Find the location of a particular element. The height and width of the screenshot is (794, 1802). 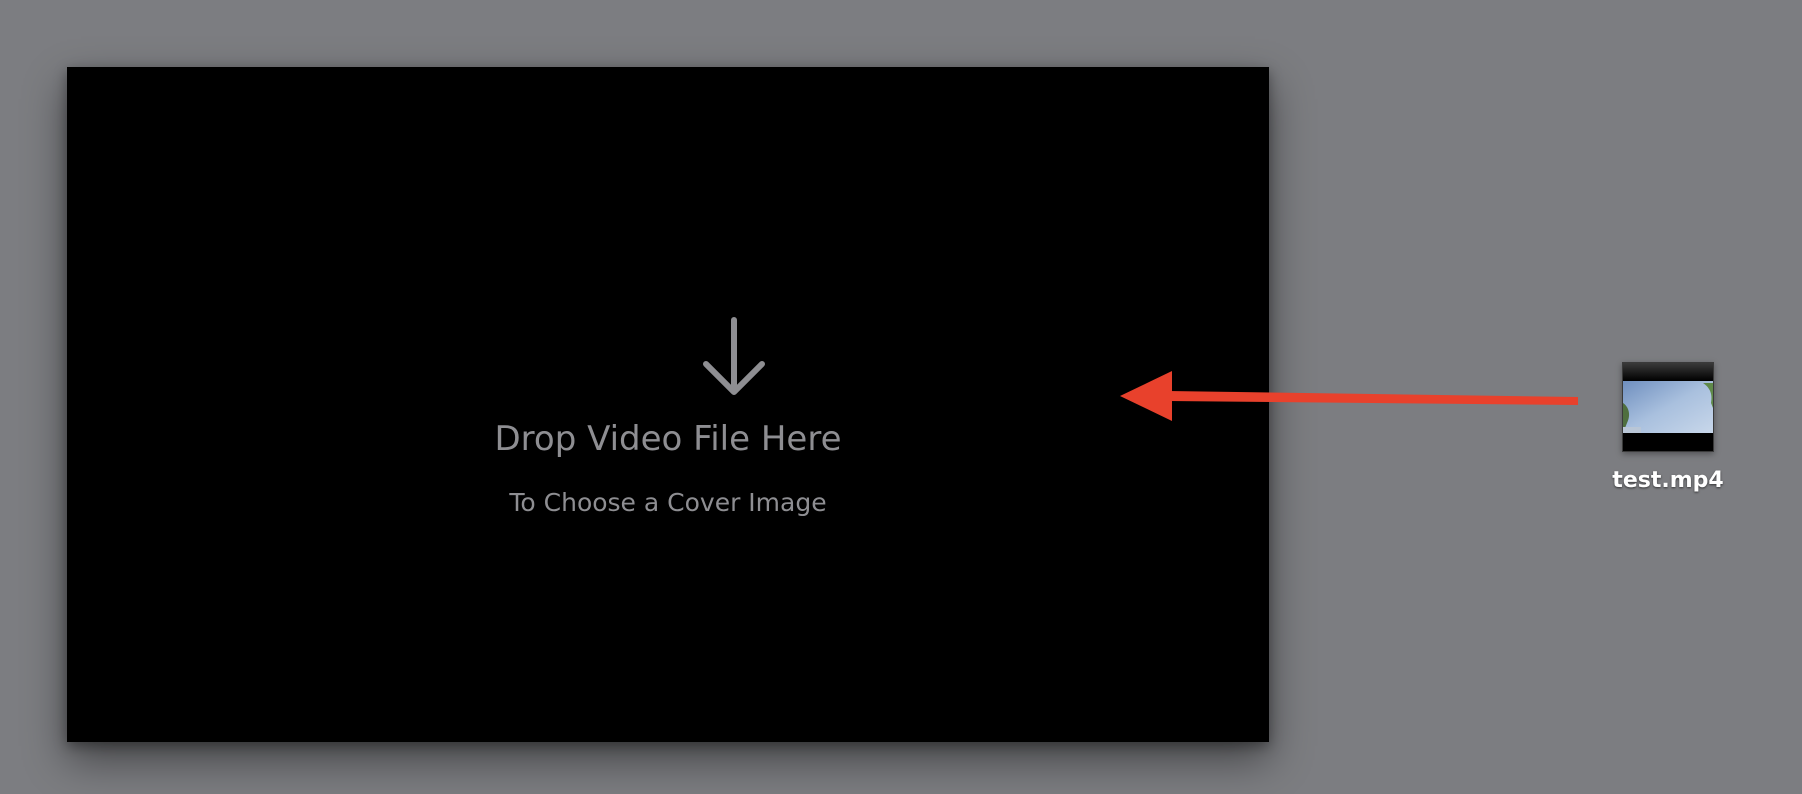

drop-title: Drop Video File Here is located at coordinates (668, 439).